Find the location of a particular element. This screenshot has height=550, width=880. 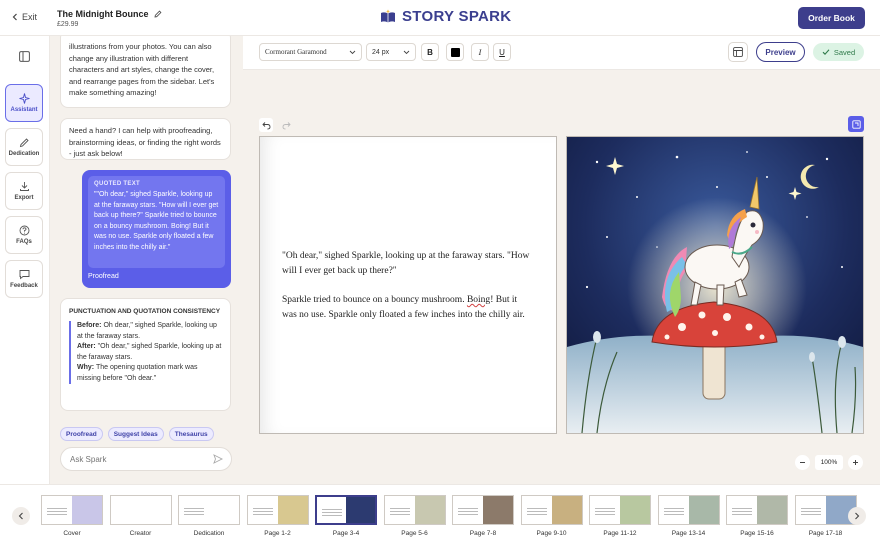

sparkle-icon is located at coordinates (24, 98).